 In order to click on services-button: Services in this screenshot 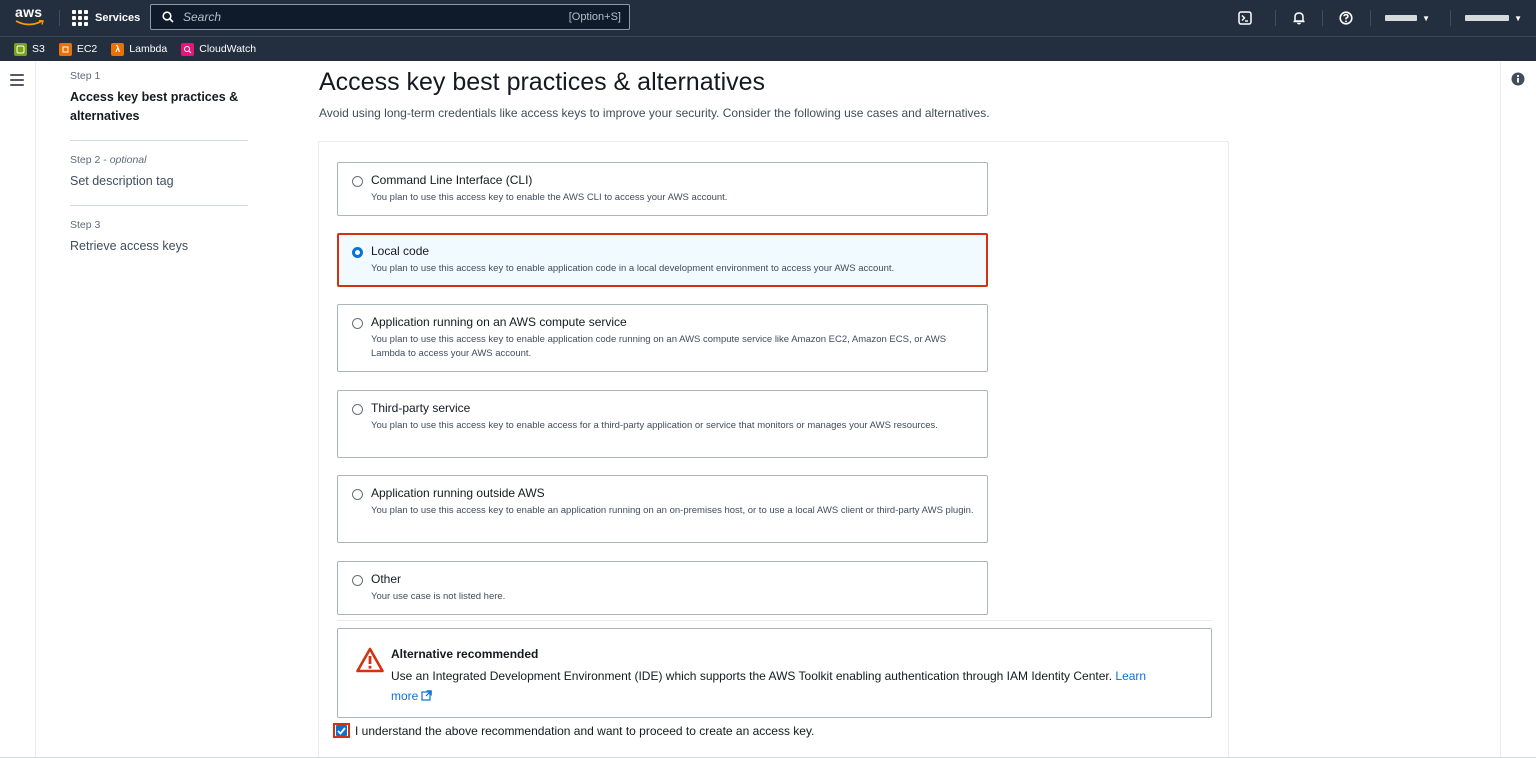, I will do `click(106, 18)`.